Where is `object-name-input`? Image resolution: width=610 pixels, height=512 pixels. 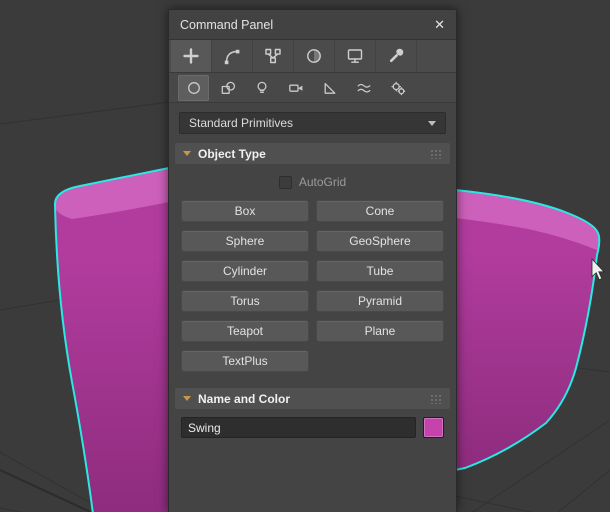 object-name-input is located at coordinates (298, 427).